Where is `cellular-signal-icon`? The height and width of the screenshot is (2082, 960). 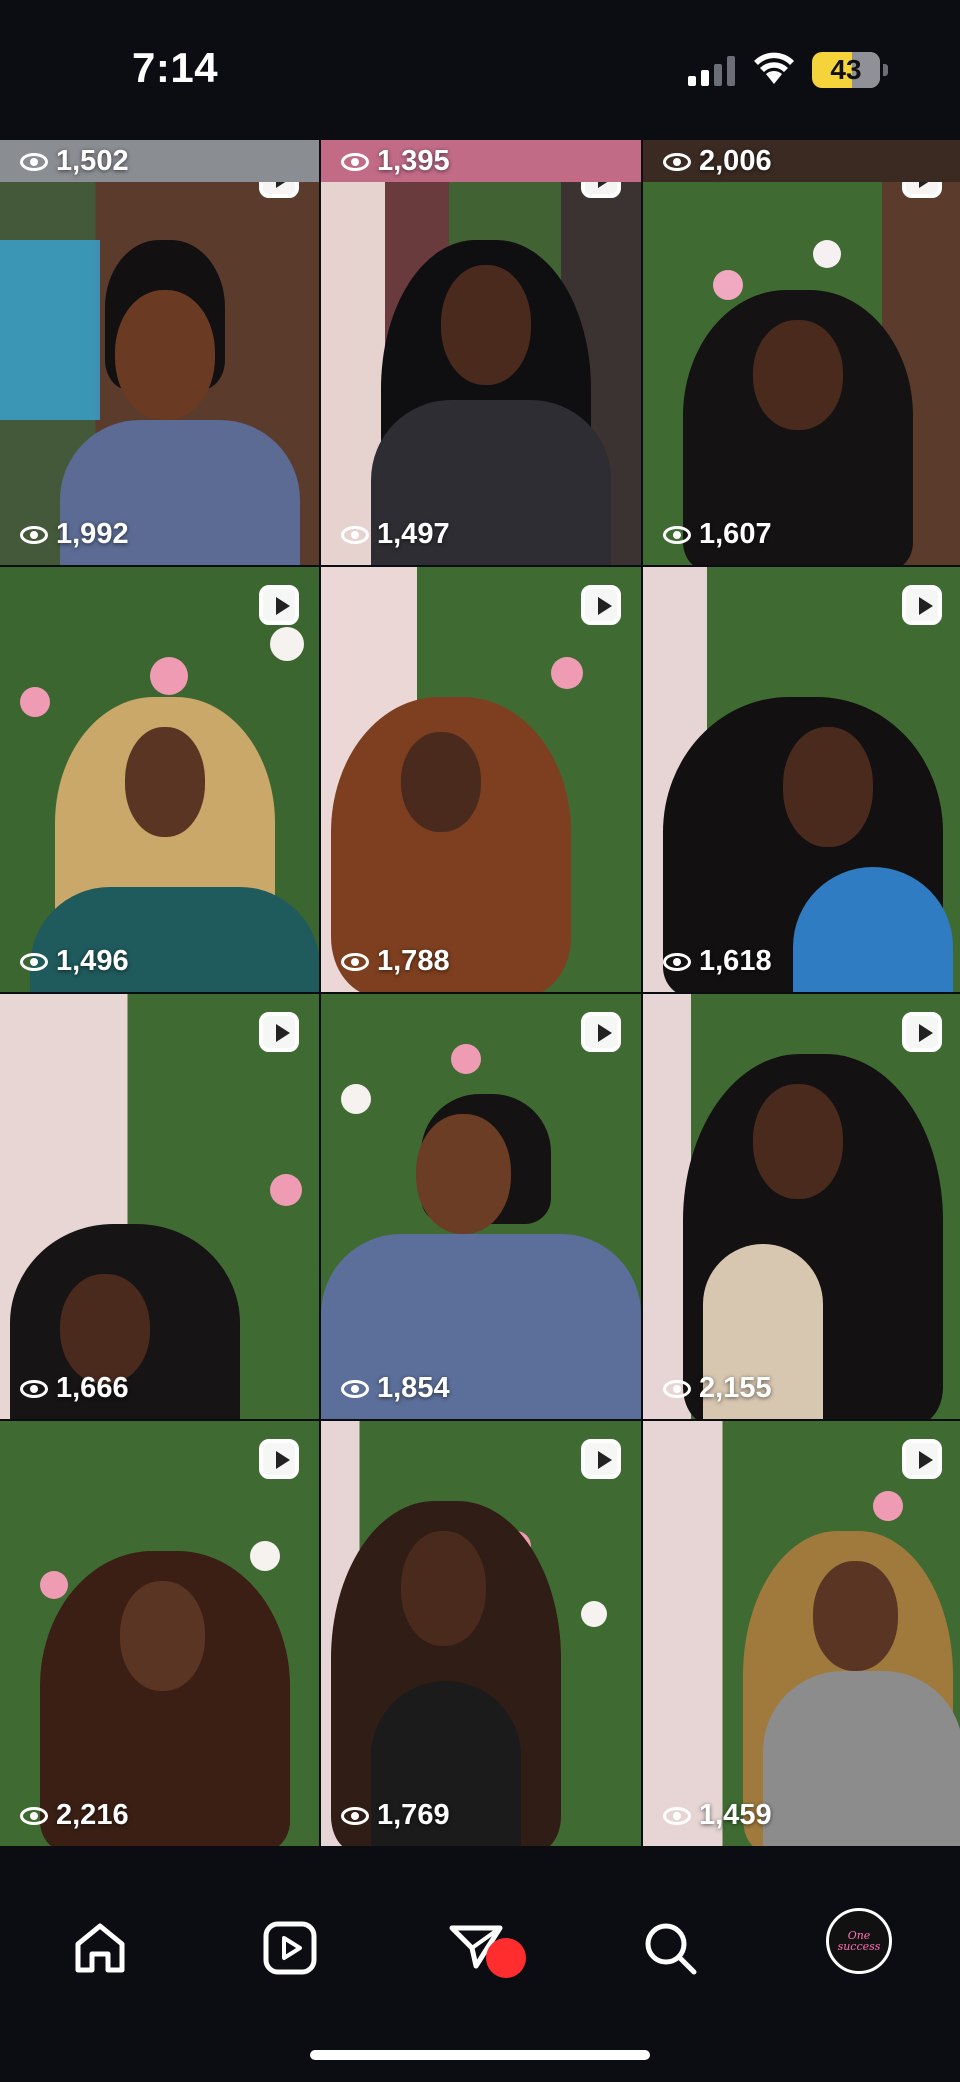
cellular-signal-icon is located at coordinates (711, 71).